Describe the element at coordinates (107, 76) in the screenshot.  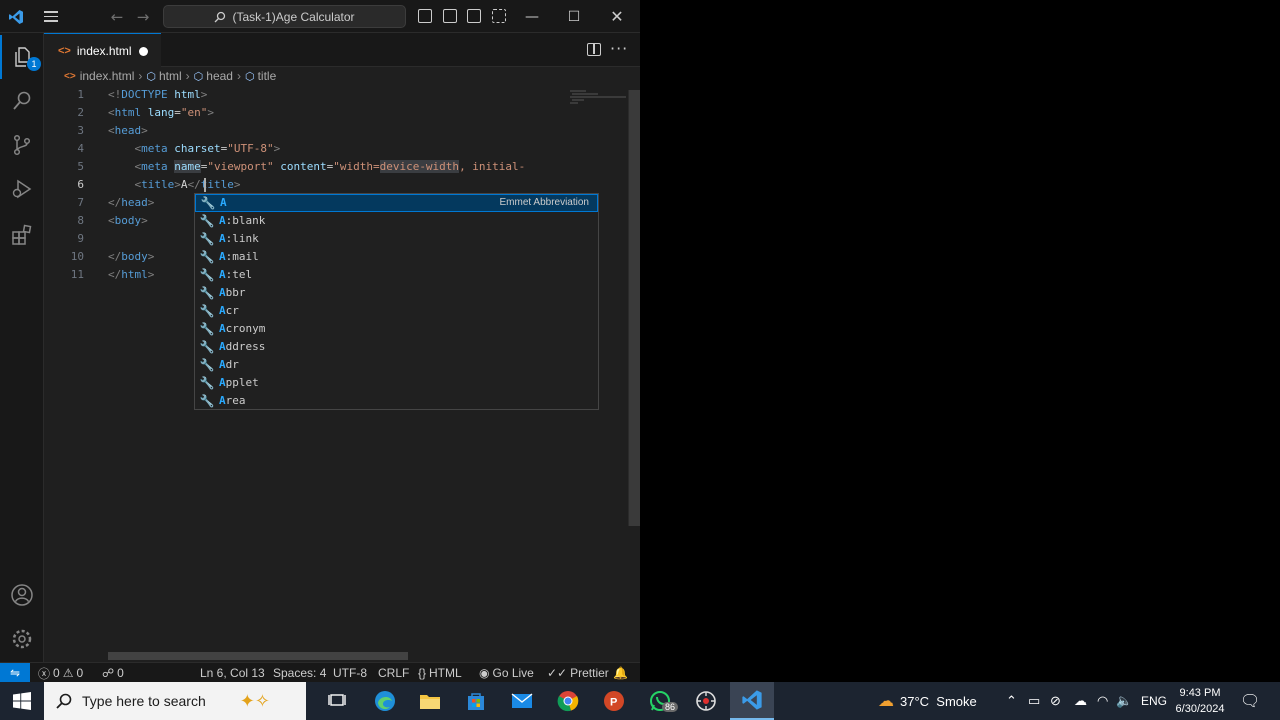
I see `breadcrumb-item-file: index.html` at that location.